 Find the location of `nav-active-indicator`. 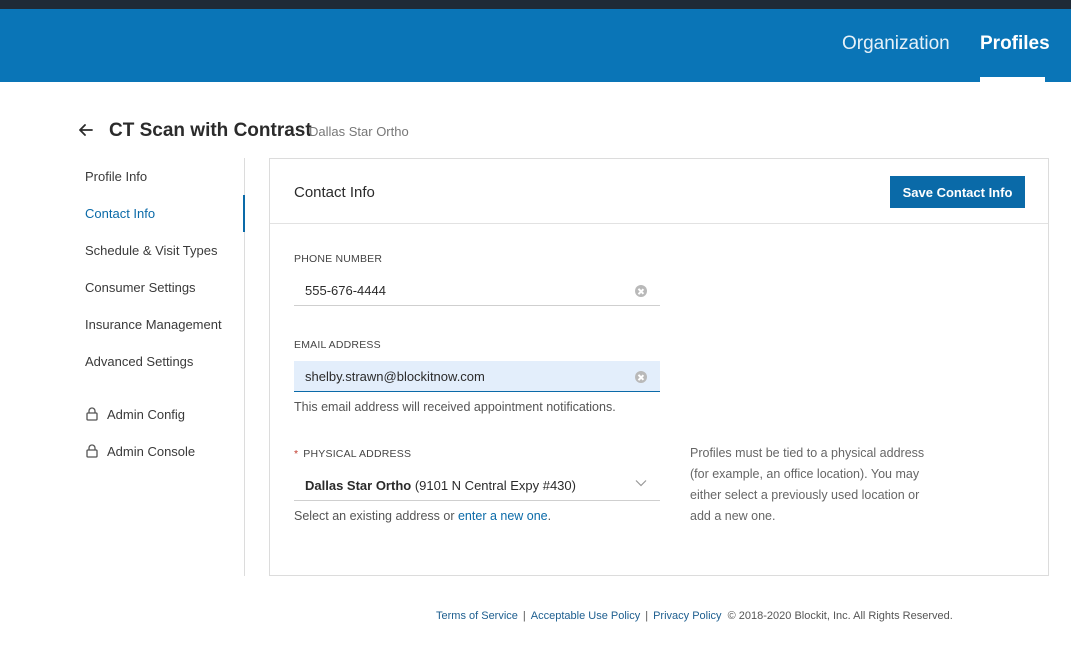

nav-active-indicator is located at coordinates (1012, 79).